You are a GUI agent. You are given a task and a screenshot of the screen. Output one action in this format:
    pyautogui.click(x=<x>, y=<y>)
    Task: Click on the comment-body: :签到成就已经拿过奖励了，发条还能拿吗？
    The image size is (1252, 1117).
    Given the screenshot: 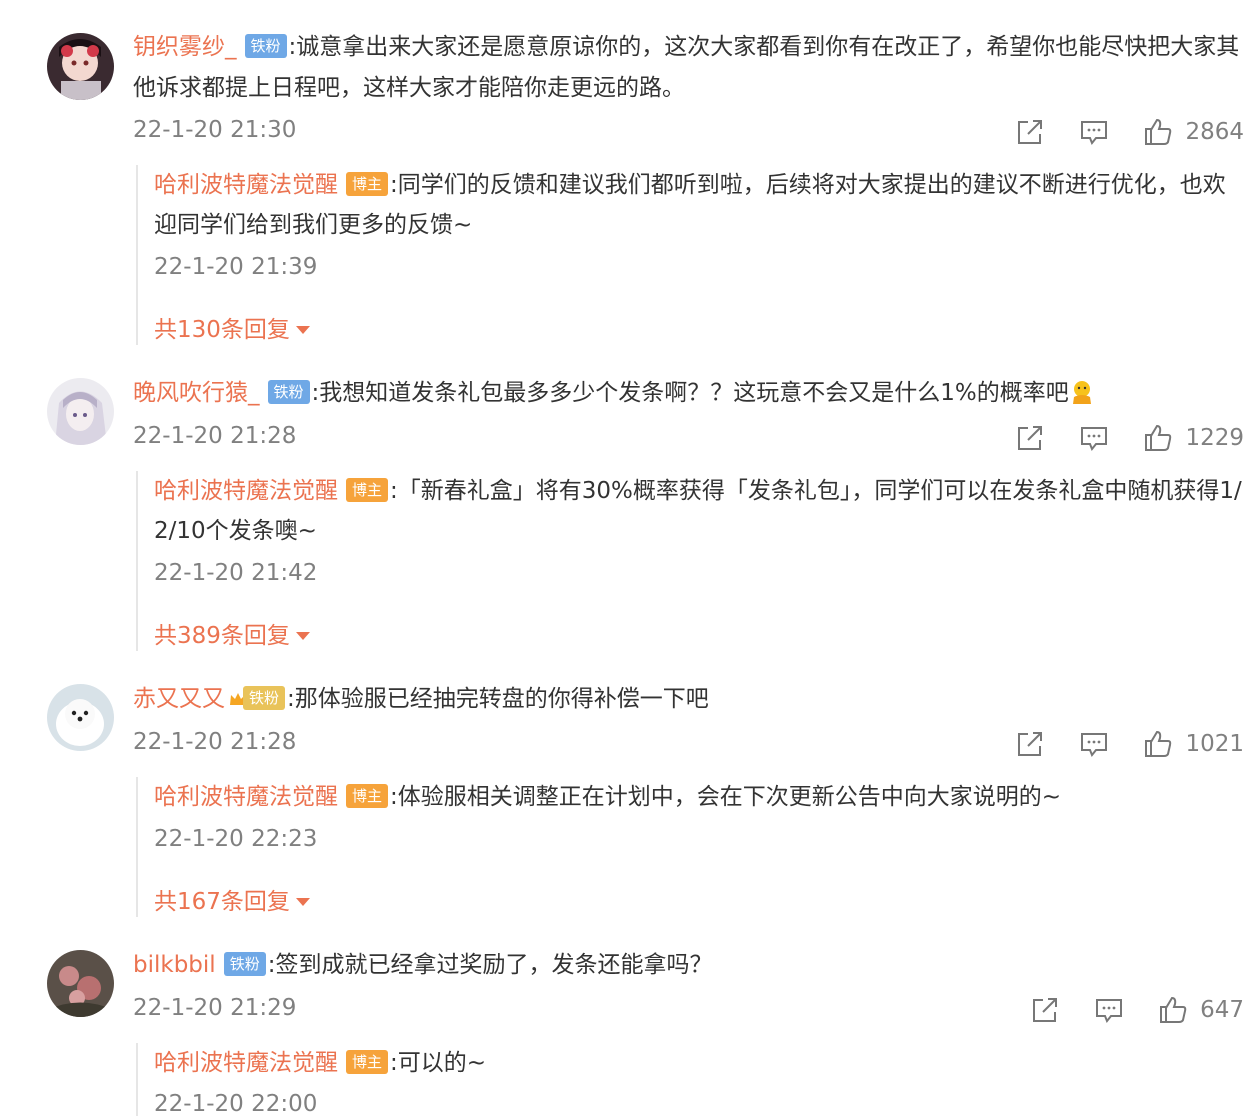 What is the action you would take?
    pyautogui.click(x=490, y=965)
    